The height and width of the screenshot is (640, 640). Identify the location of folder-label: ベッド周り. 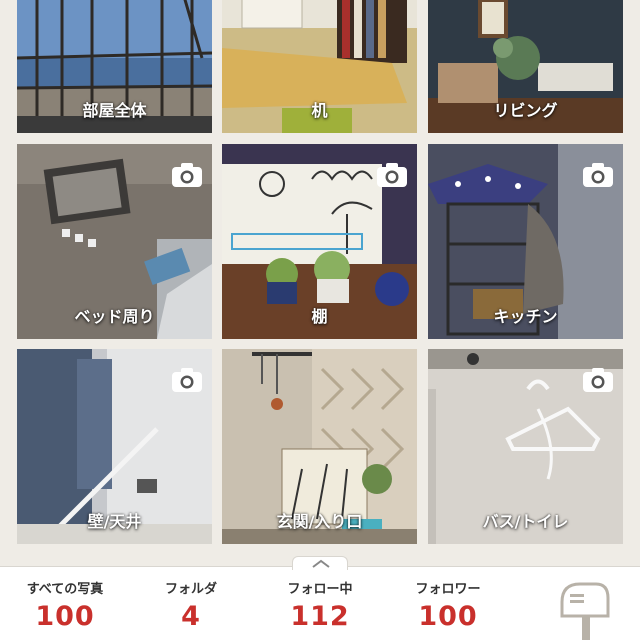
(114, 316).